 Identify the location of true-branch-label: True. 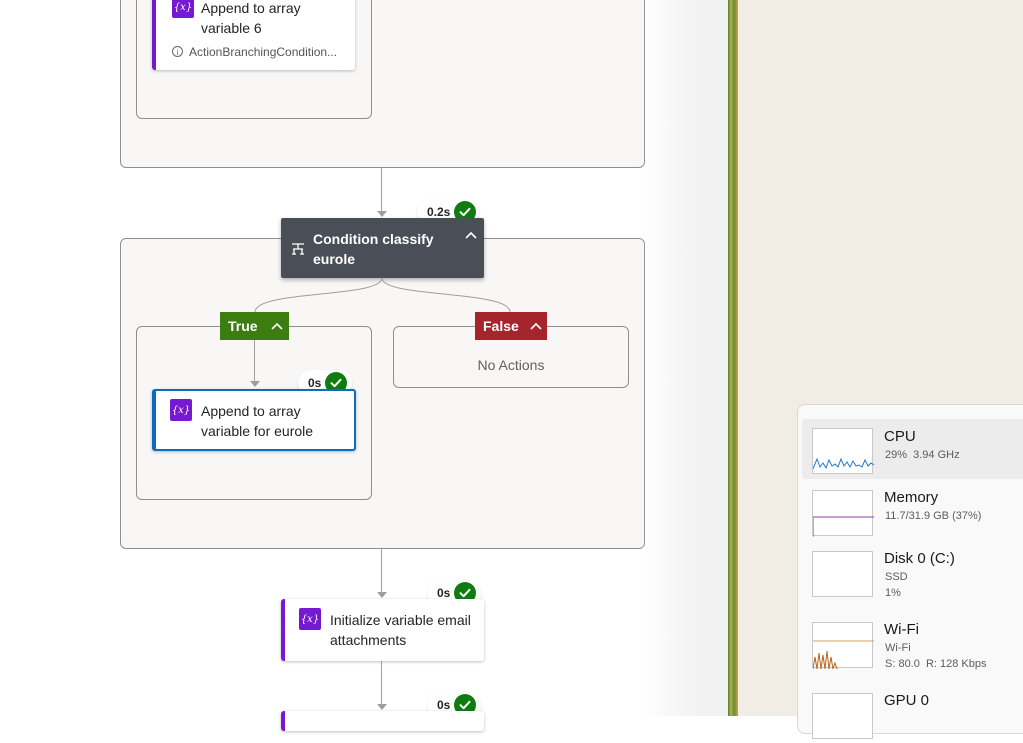
(254, 326).